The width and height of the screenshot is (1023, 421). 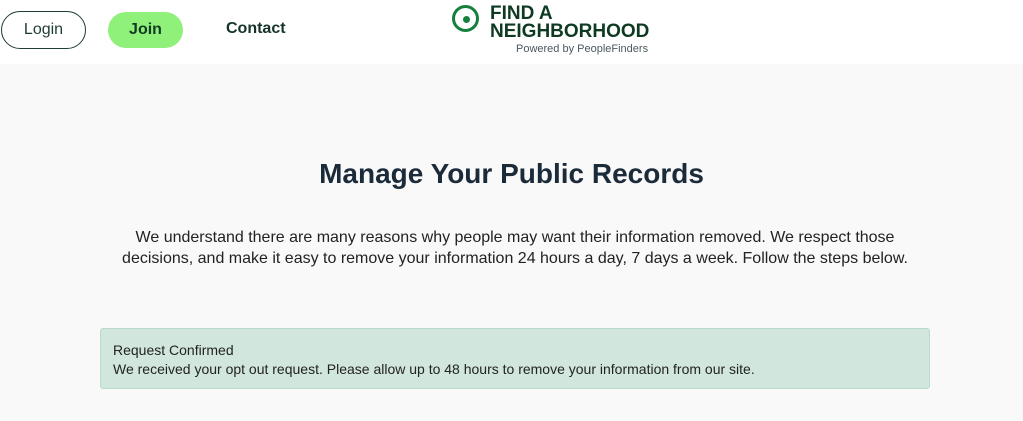 I want to click on logo-dot, so click(x=466, y=19).